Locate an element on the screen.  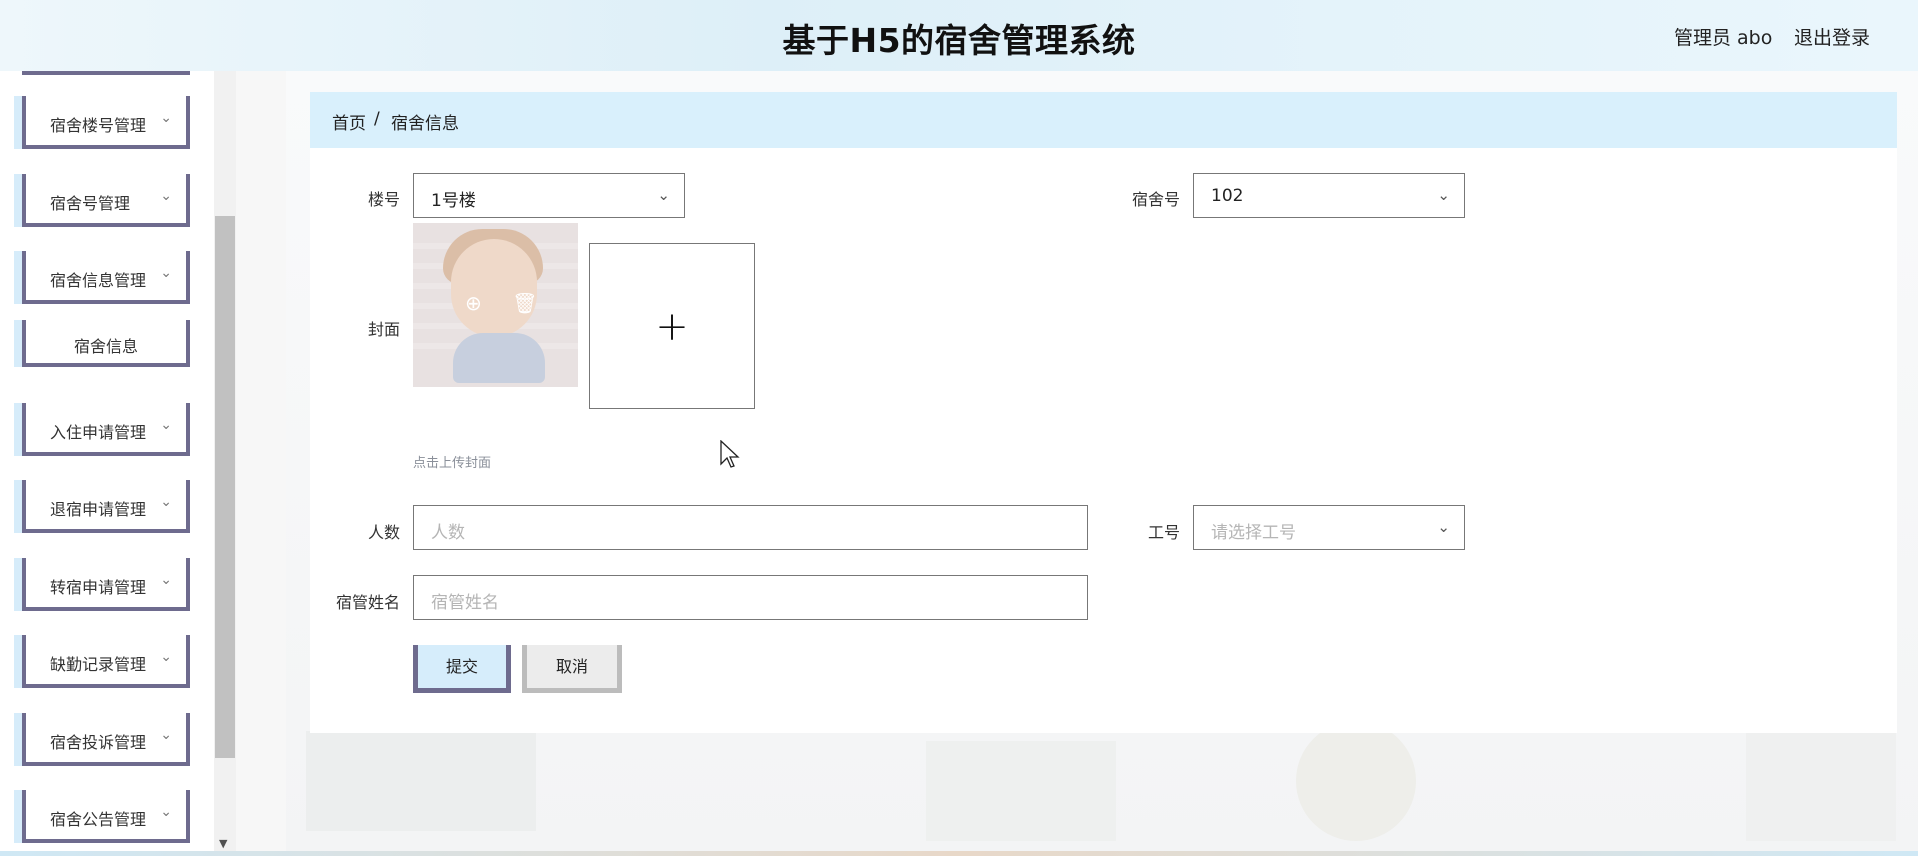
sidebar-item-absence-management: 缺勤记录管理 ⌄ is located at coordinates (106, 661).